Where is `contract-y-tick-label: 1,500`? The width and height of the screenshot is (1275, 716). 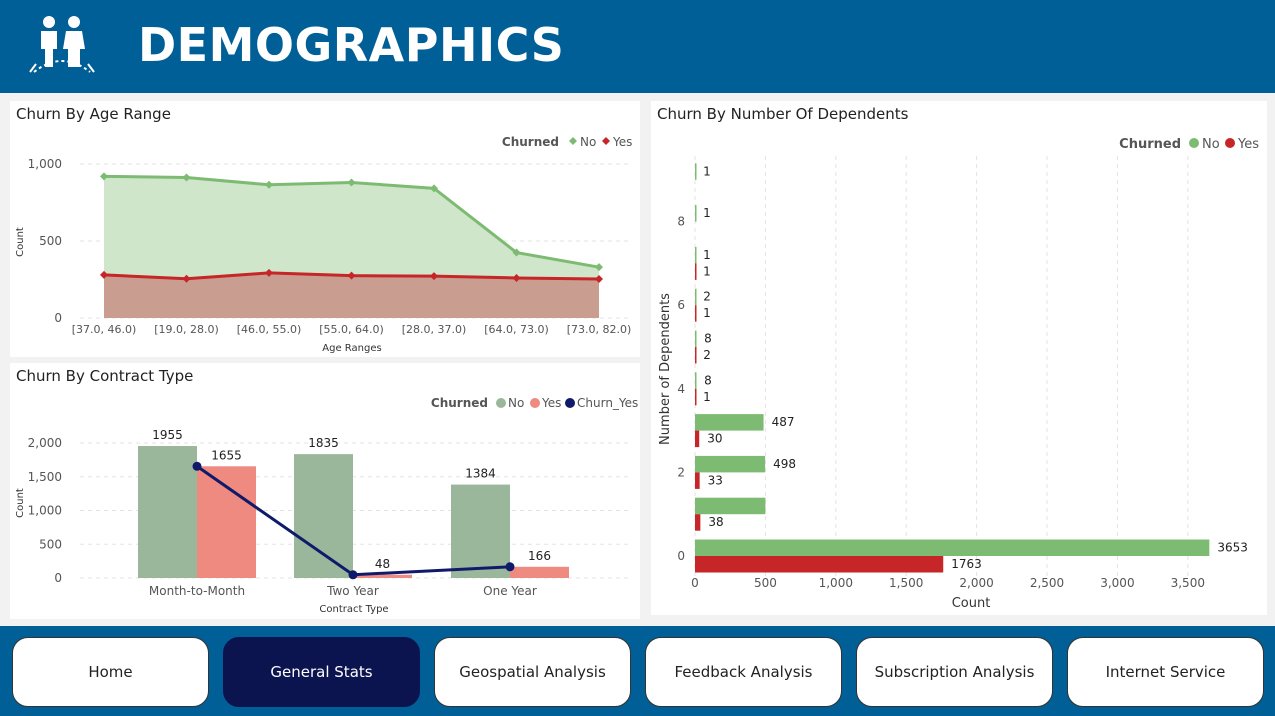 contract-y-tick-label: 1,500 is located at coordinates (45, 477).